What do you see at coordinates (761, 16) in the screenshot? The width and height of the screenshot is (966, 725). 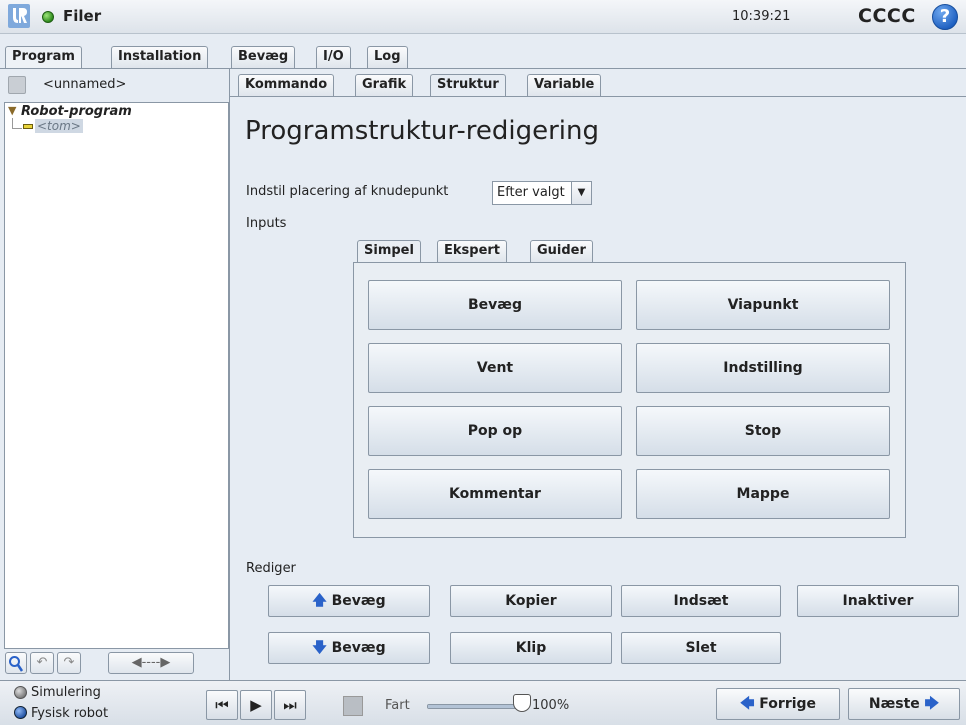 I see `clock: 10:39:21` at bounding box center [761, 16].